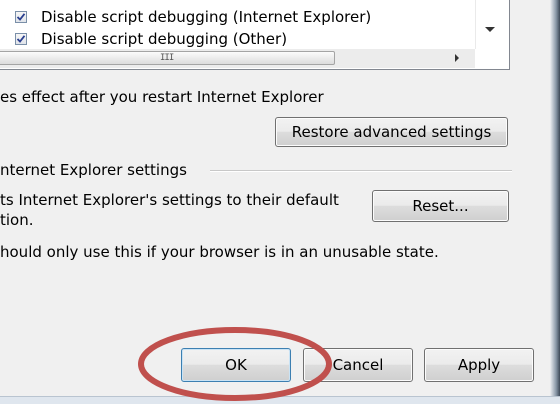 This screenshot has height=404, width=560. Describe the element at coordinates (358, 365) in the screenshot. I see `cancel-button: Cancel` at that location.